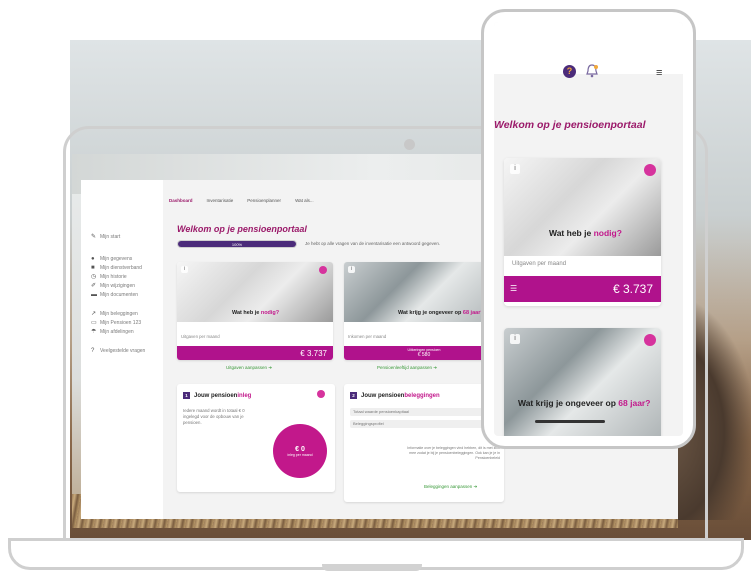  Describe the element at coordinates (242, 229) in the screenshot. I see `page-title: Welkom op je pensioenportaal` at that location.